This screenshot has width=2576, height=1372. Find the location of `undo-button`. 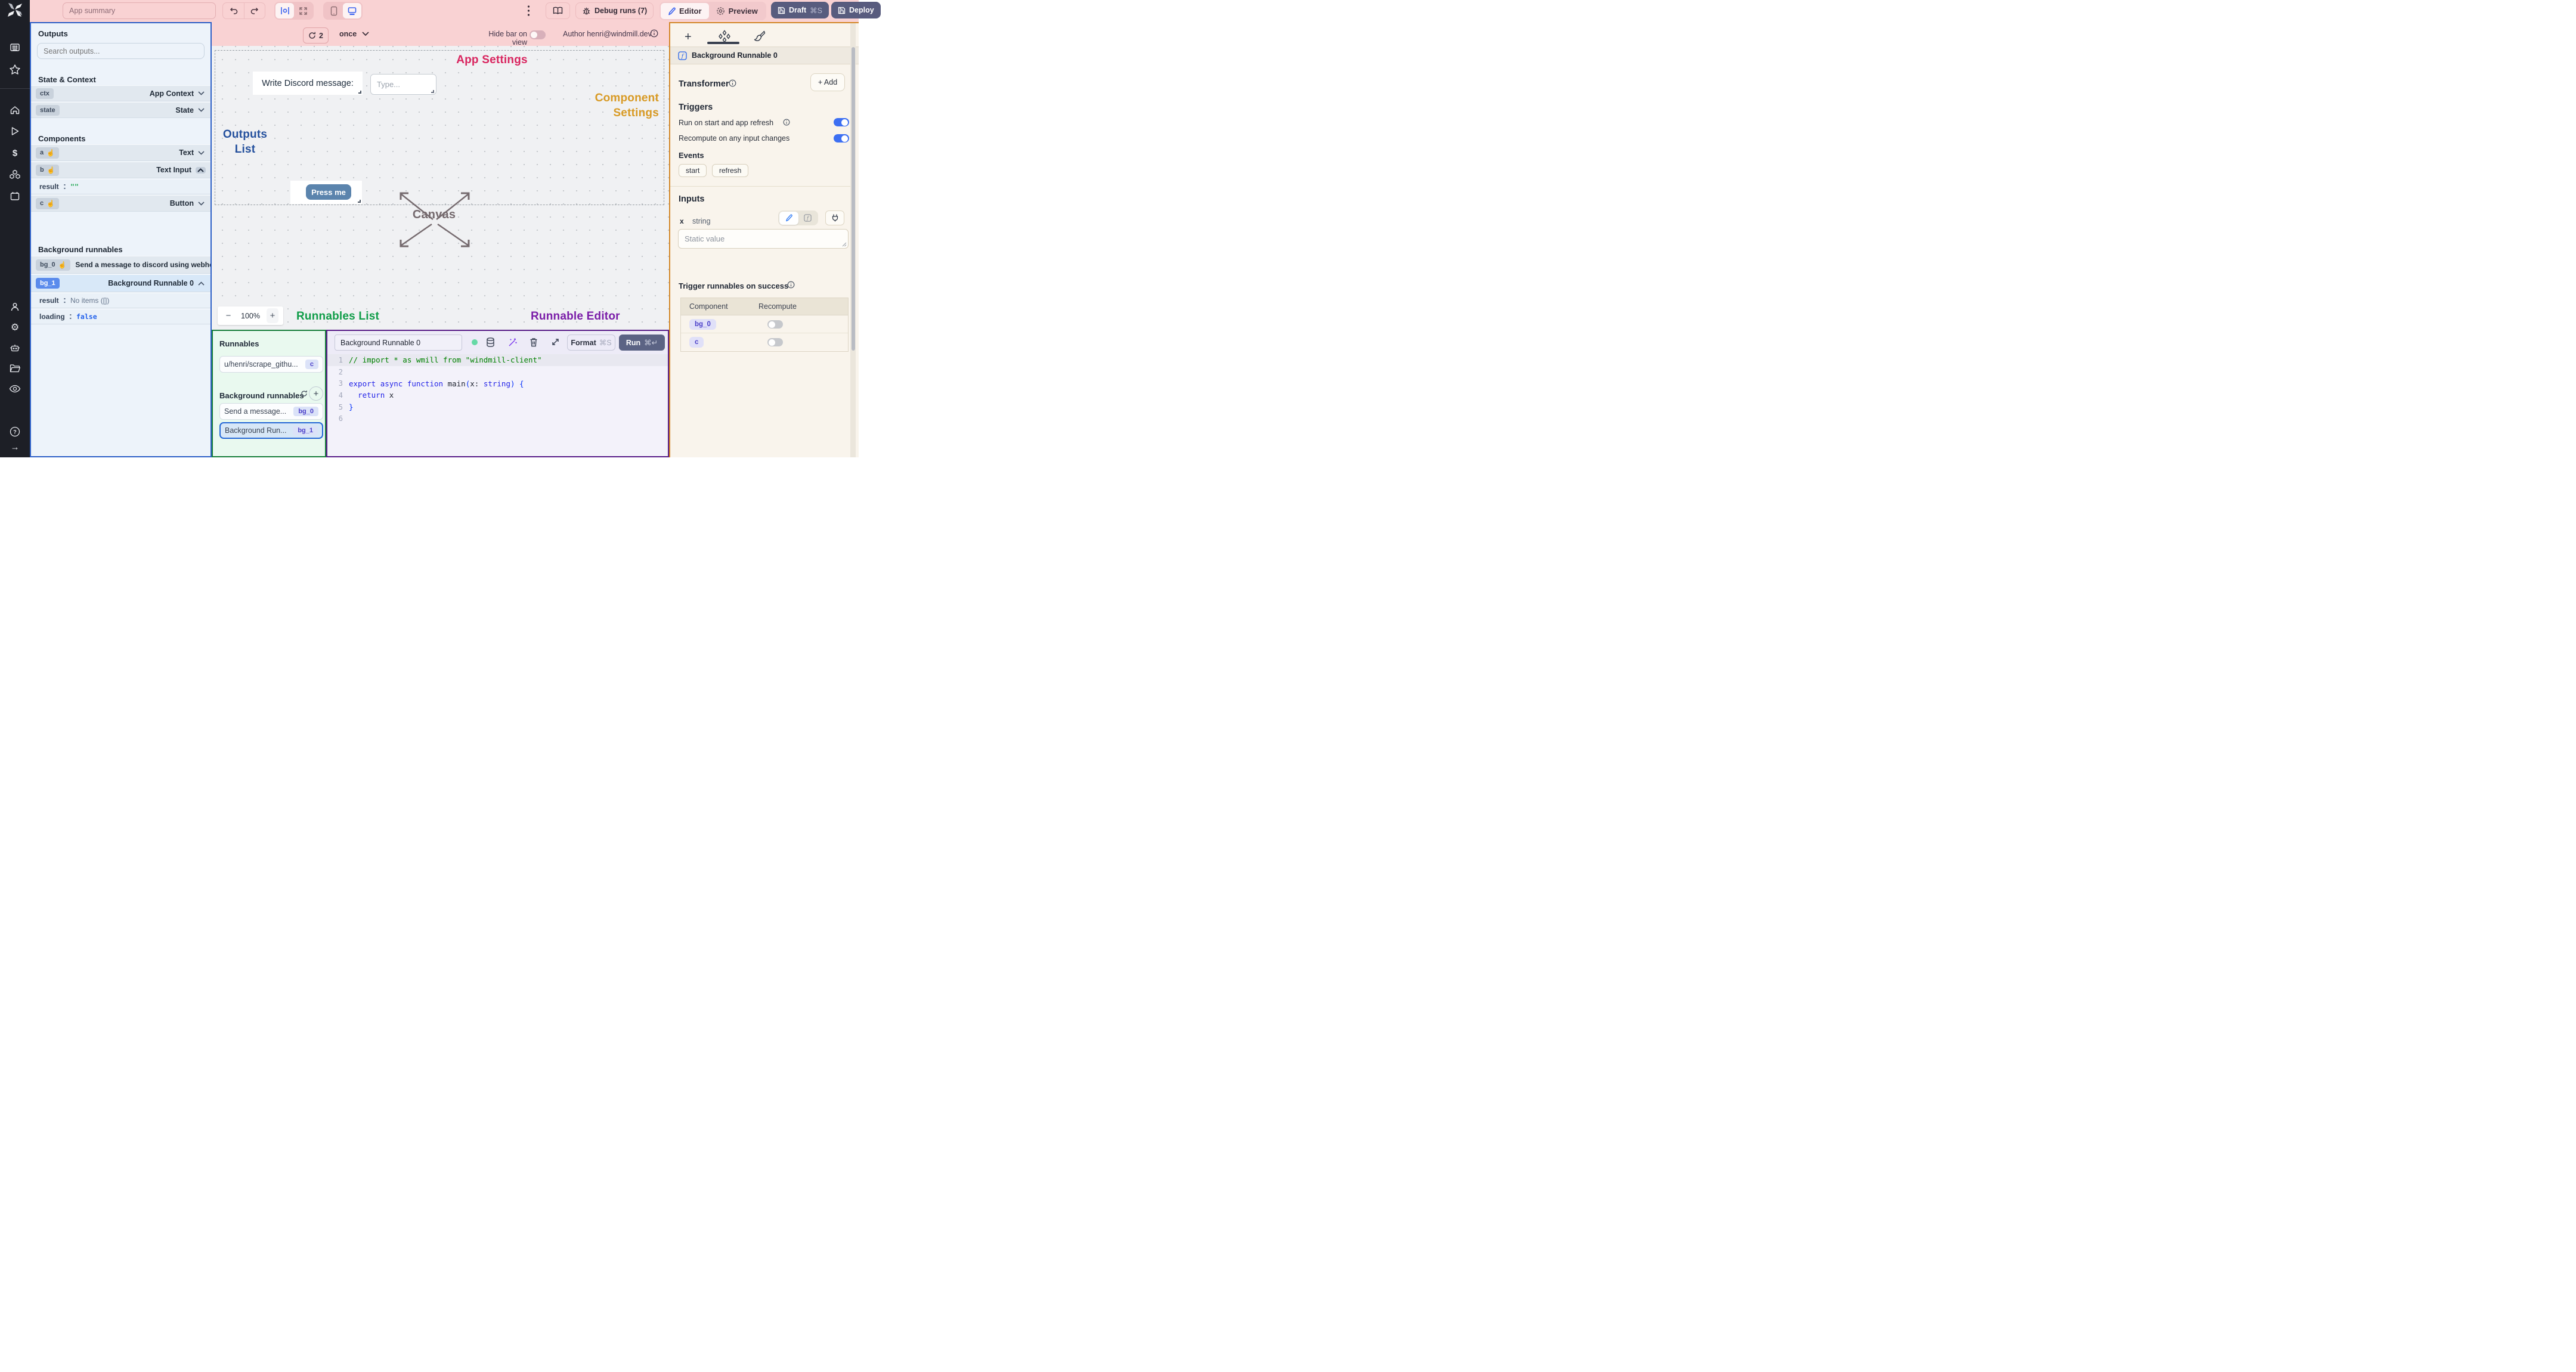

undo-button is located at coordinates (233, 10).